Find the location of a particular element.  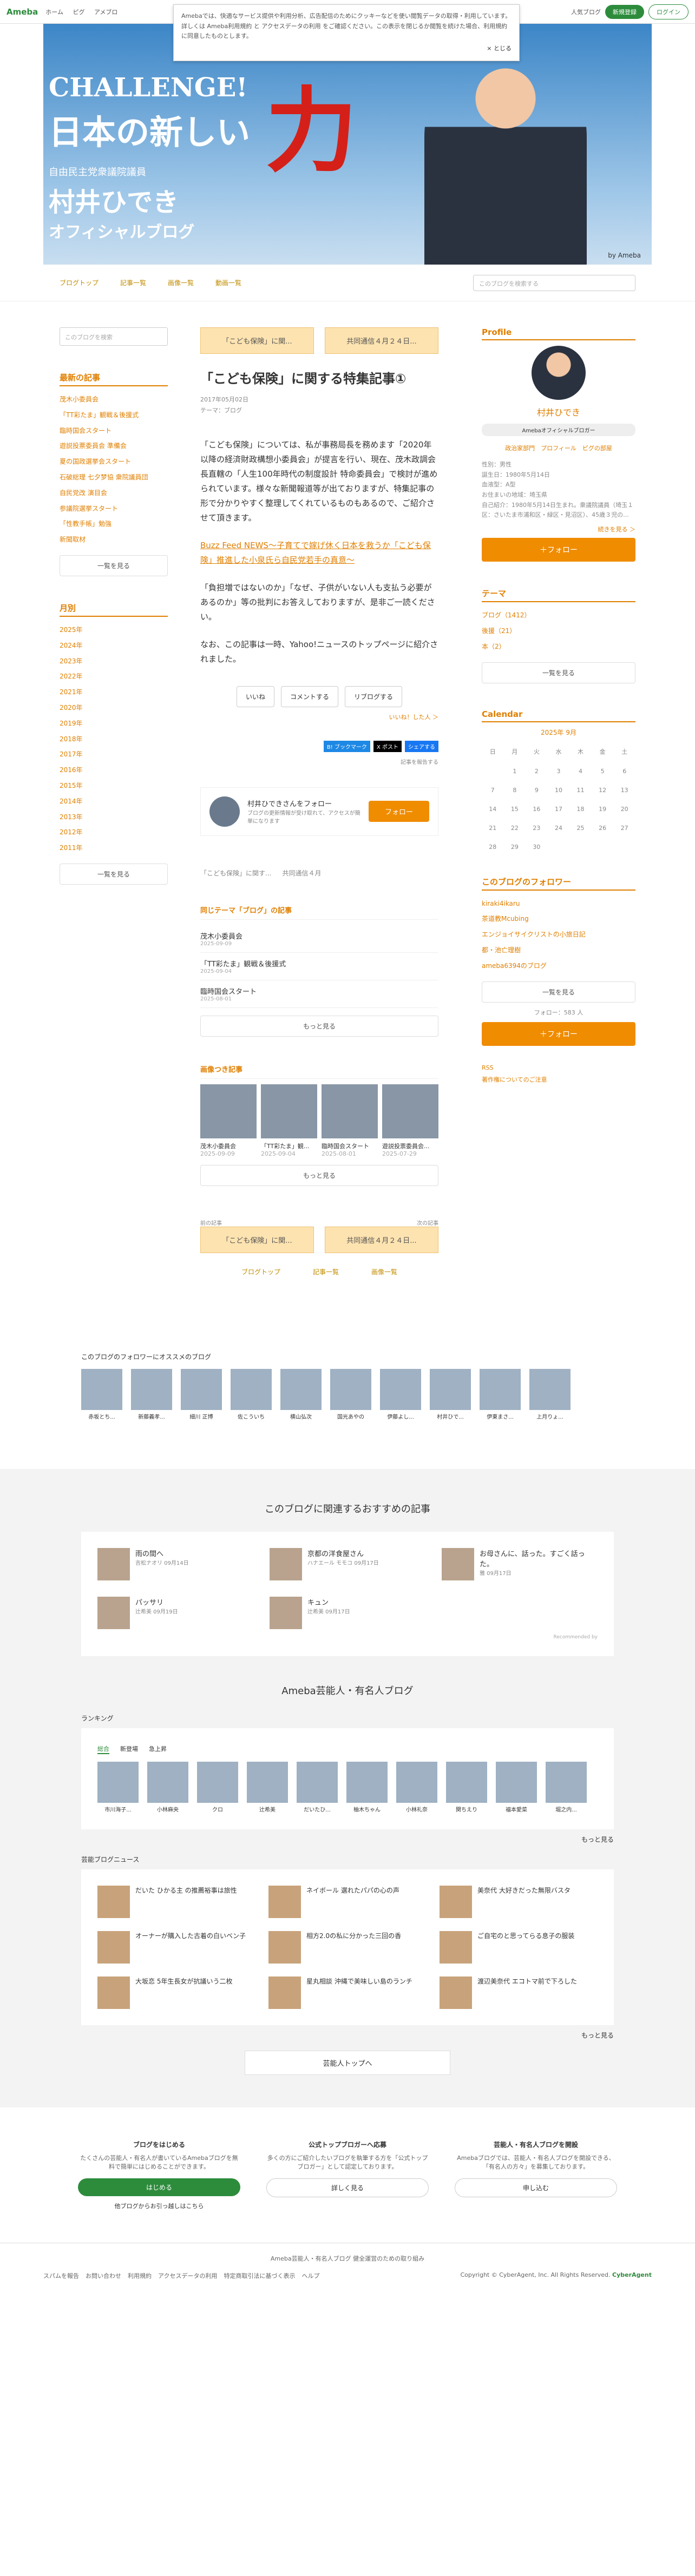

list-item: 2023年 is located at coordinates (114, 661).